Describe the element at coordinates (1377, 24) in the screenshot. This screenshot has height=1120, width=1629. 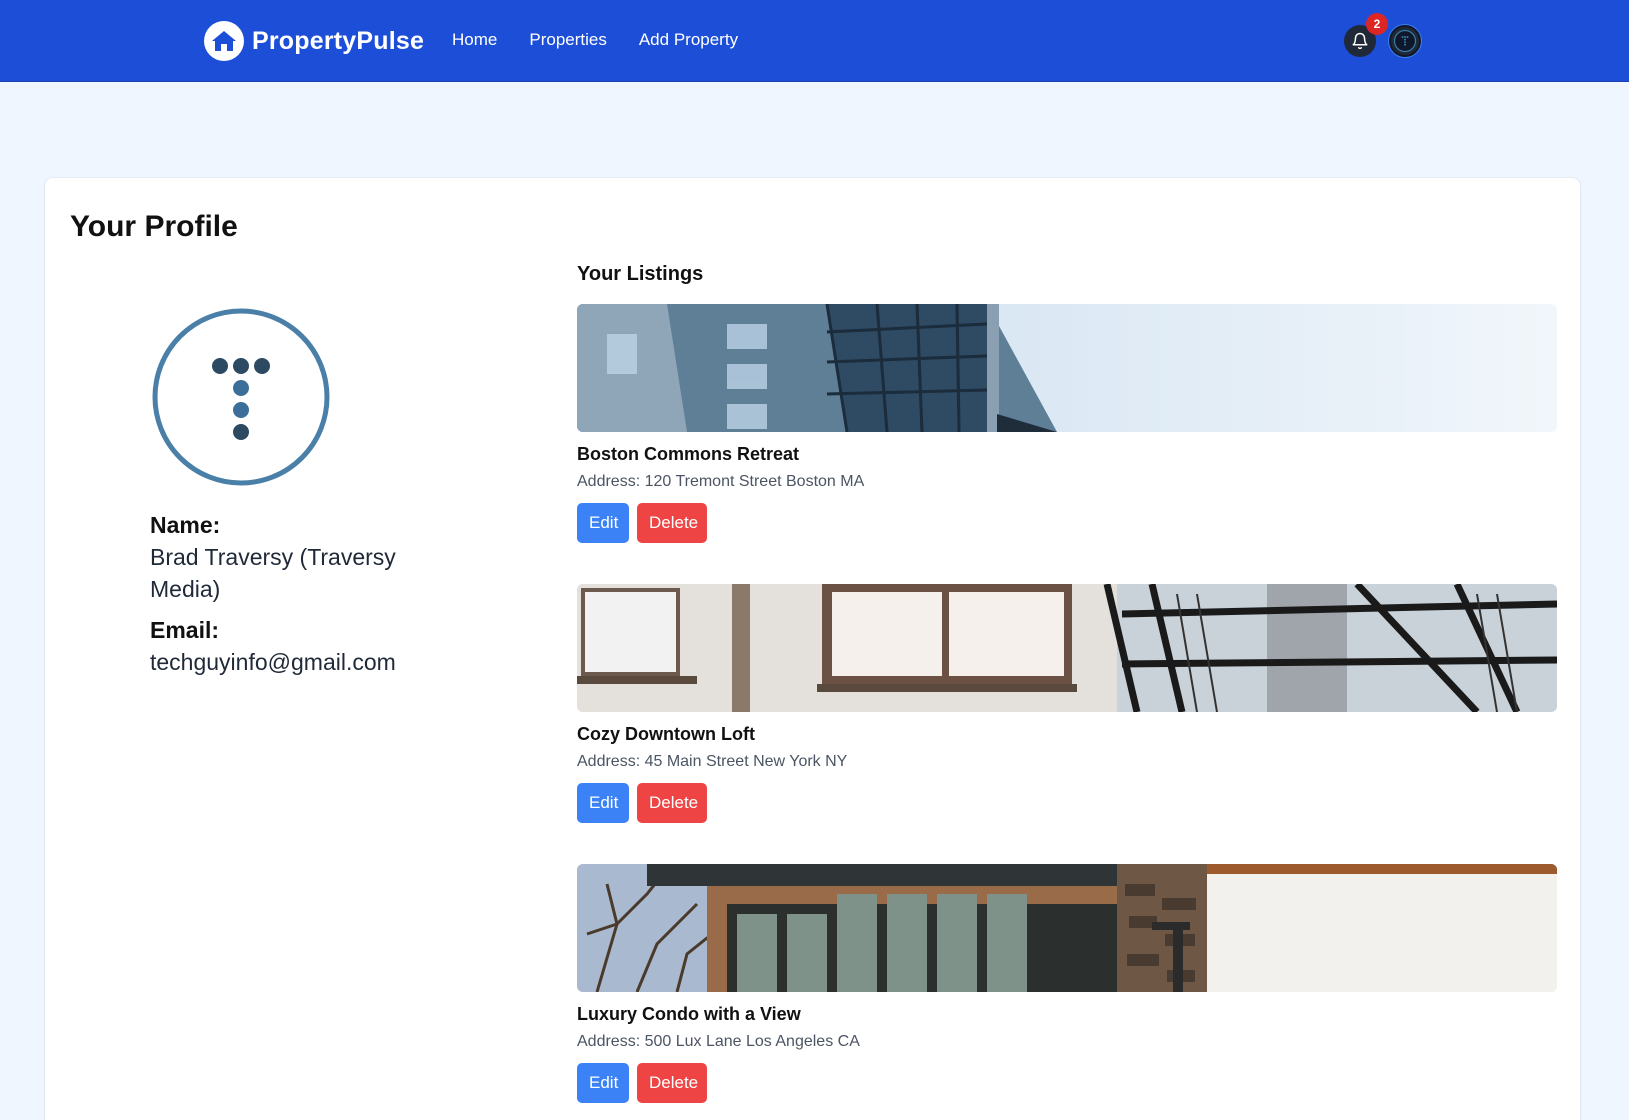
I see `notification-badge: 2` at that location.